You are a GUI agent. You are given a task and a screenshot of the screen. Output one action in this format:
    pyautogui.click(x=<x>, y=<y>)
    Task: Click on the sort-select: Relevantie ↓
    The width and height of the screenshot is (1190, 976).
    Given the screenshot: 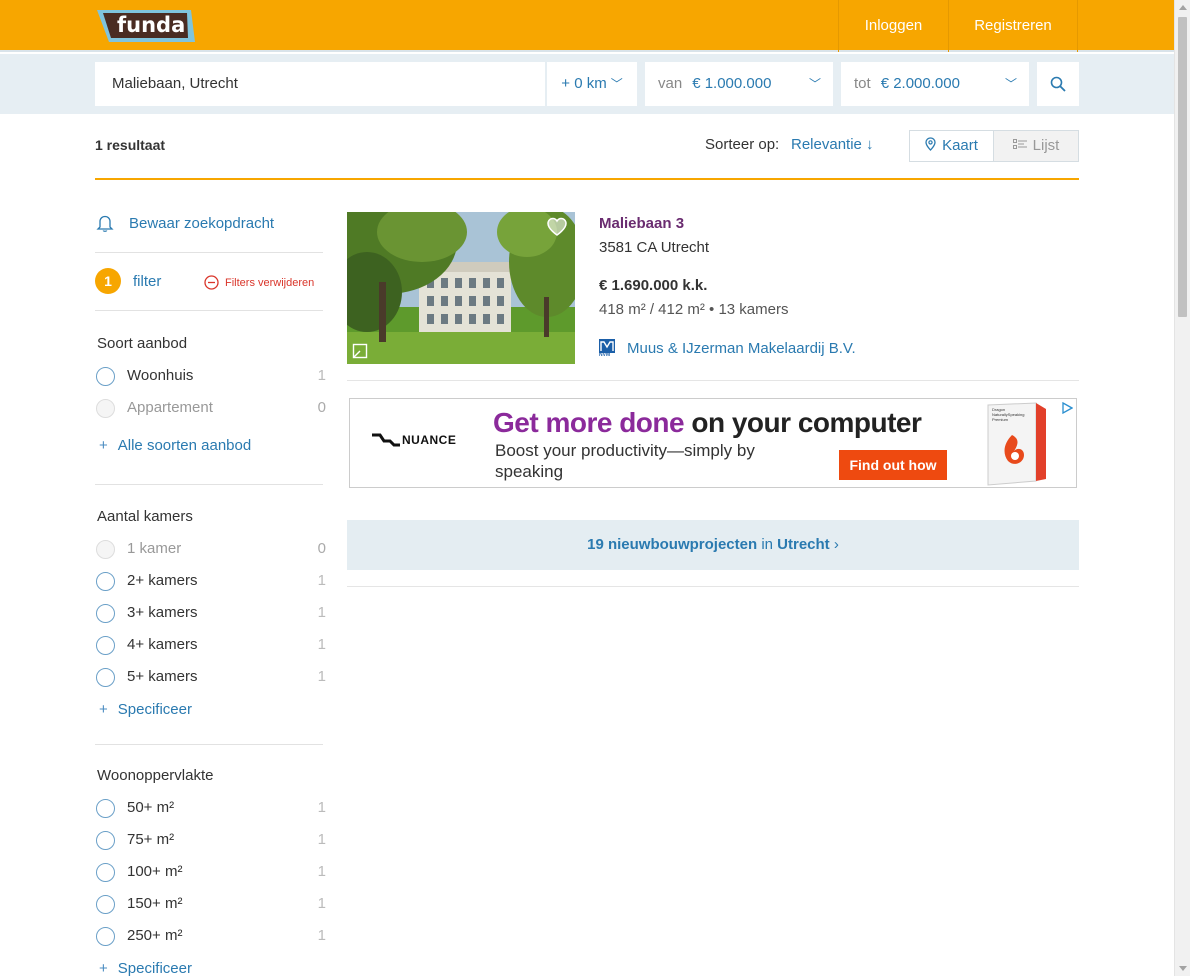 What is the action you would take?
    pyautogui.click(x=832, y=144)
    